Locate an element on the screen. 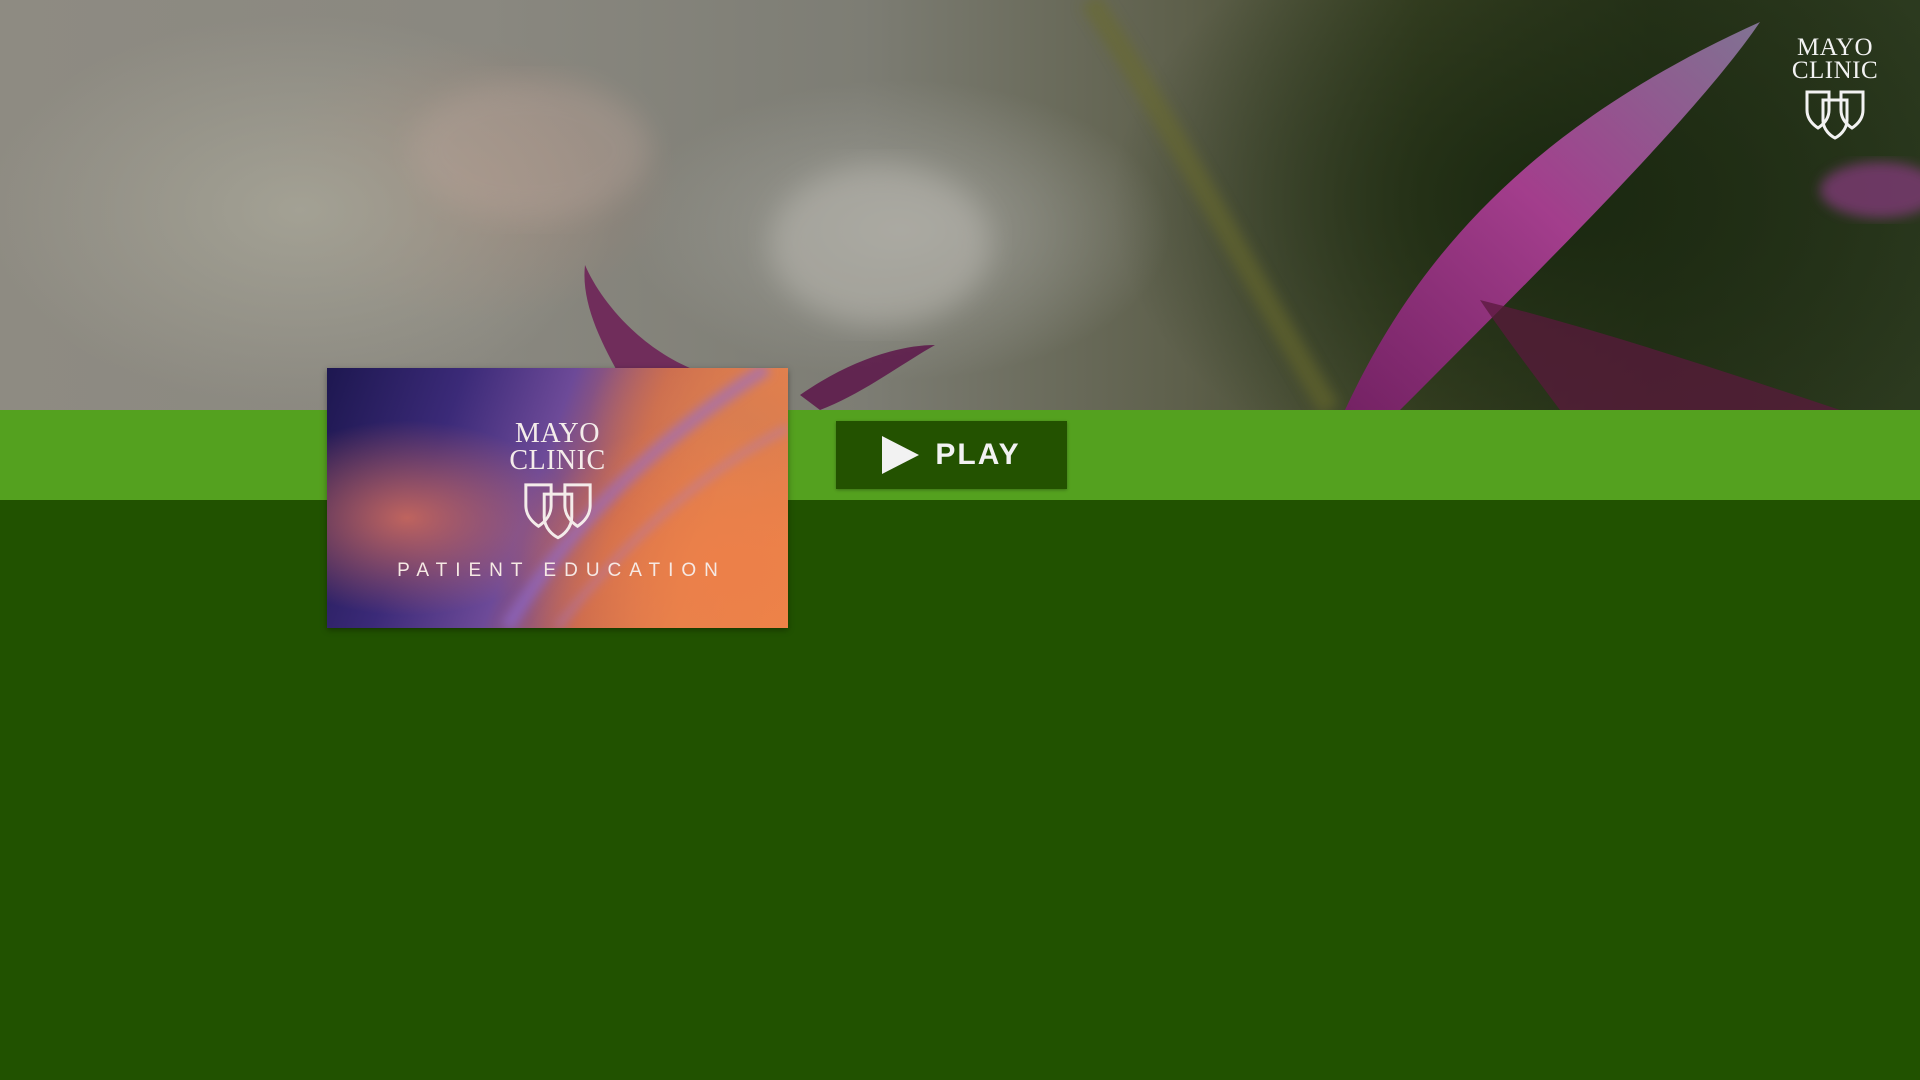 This screenshot has height=1080, width=1920. video-thumbnail: MAYO CLINIC PATIENT EDUCATION is located at coordinates (557, 498).